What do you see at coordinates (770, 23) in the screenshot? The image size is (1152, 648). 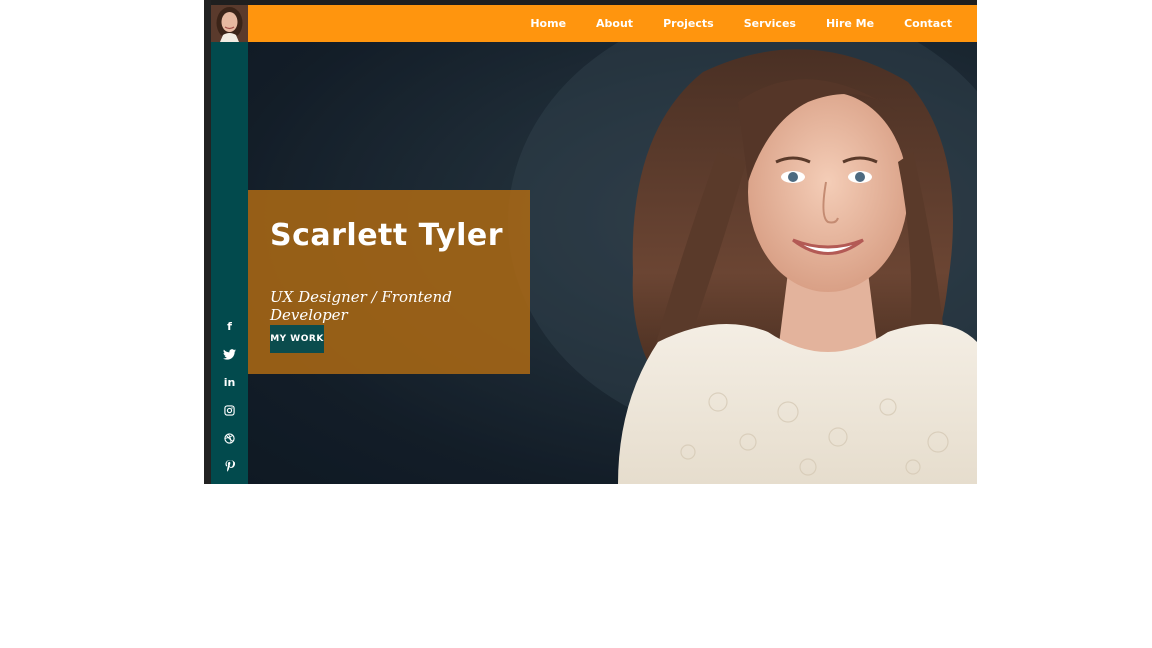 I see `nav-services: Services` at bounding box center [770, 23].